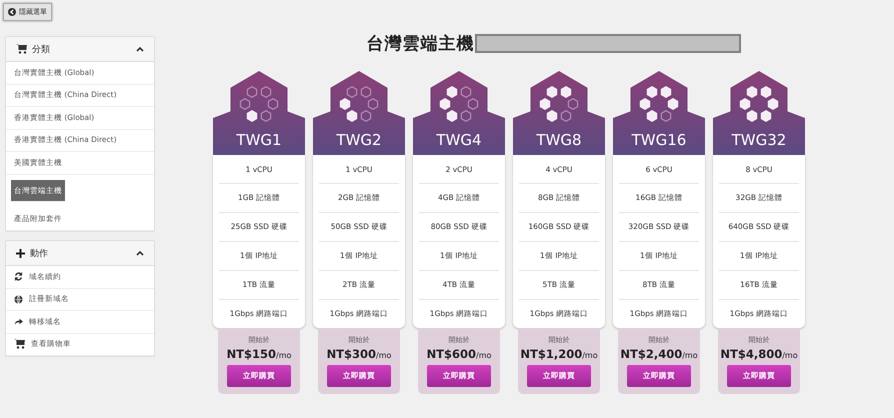 Image resolution: width=894 pixels, height=418 pixels. Describe the element at coordinates (759, 140) in the screenshot. I see `plan-name: TWG32` at that location.